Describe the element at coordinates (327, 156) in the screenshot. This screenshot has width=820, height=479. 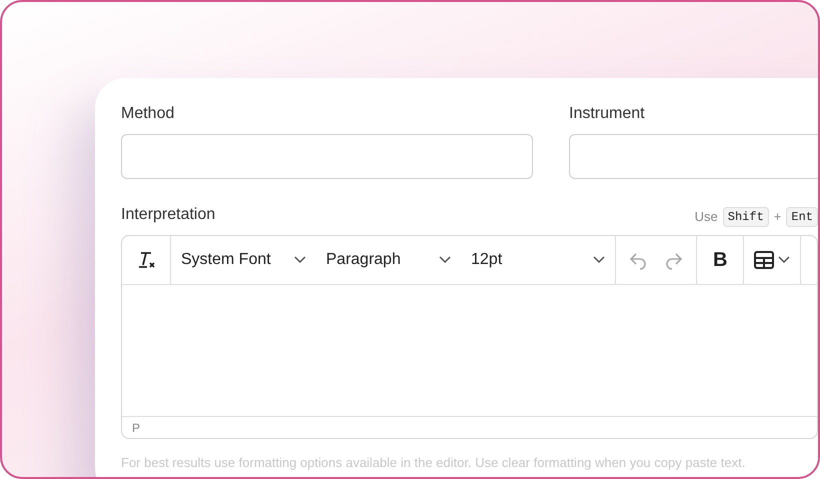
I see `input-field` at that location.